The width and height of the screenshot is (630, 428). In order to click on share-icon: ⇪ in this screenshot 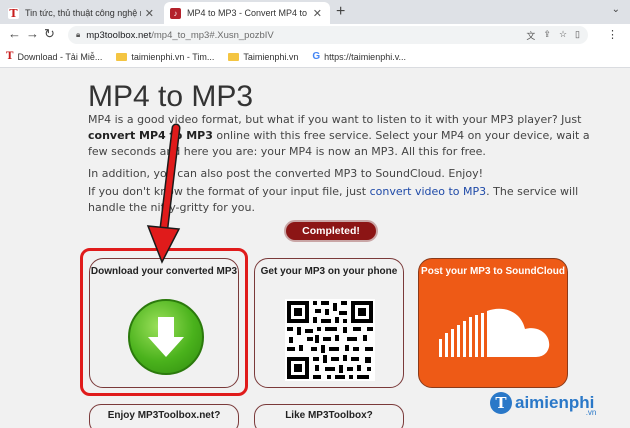, I will do `click(547, 35)`.